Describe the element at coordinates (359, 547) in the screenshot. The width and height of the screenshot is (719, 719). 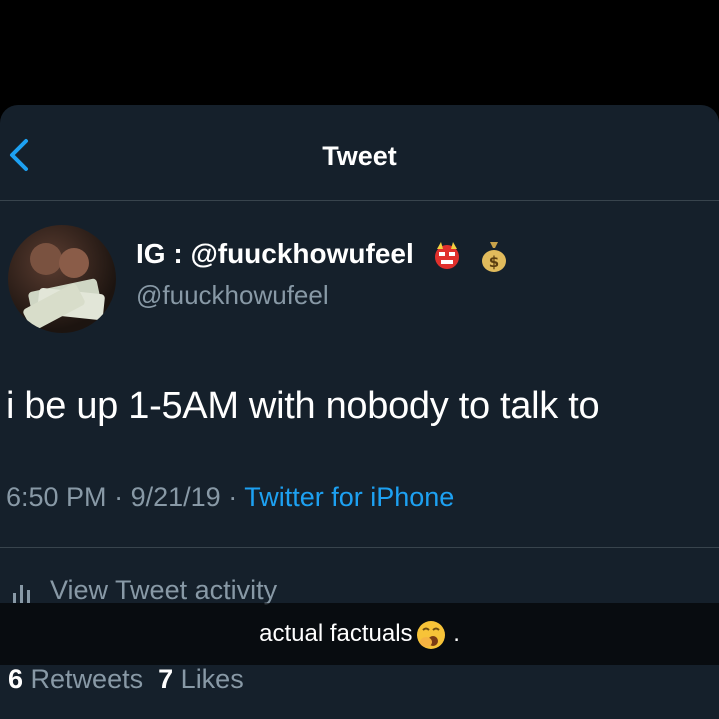
I see `divider` at that location.